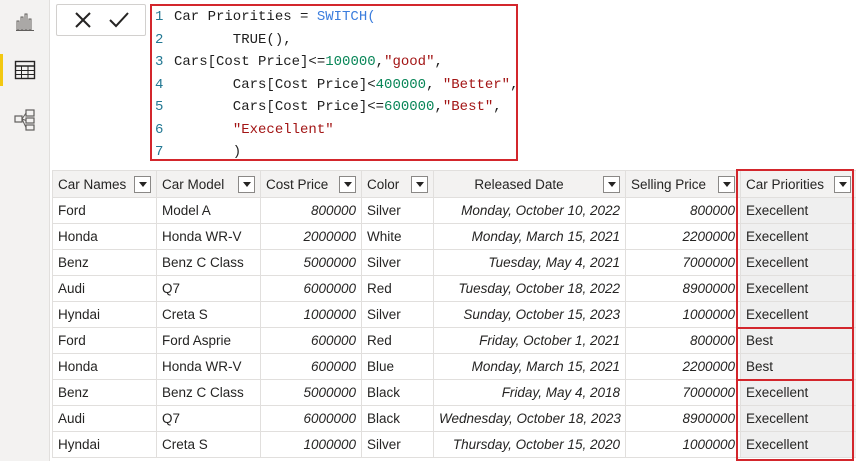 This screenshot has width=856, height=461. I want to click on column-header-released-date: Released Date, so click(529, 184).